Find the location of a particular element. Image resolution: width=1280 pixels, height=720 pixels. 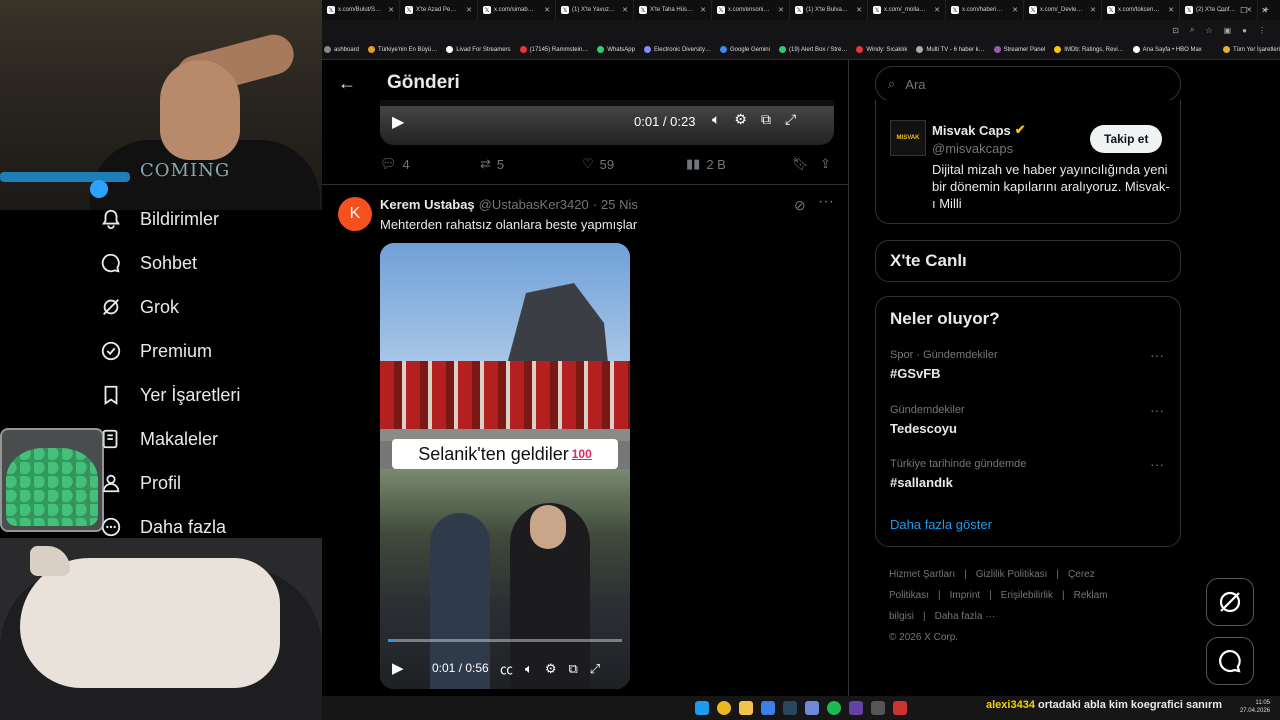

browser-tab: 𝕏 X'te Azad Pe… ✕ is located at coordinates (439, 10).